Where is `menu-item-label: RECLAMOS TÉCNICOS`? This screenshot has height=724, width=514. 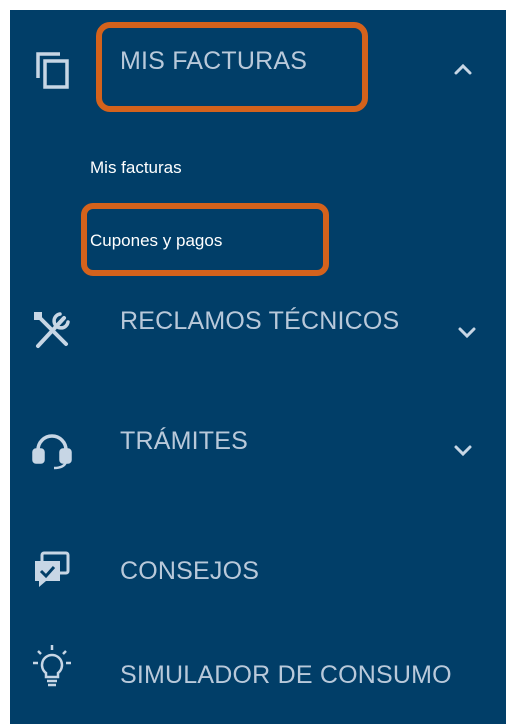
menu-item-label: RECLAMOS TÉCNICOS is located at coordinates (260, 321).